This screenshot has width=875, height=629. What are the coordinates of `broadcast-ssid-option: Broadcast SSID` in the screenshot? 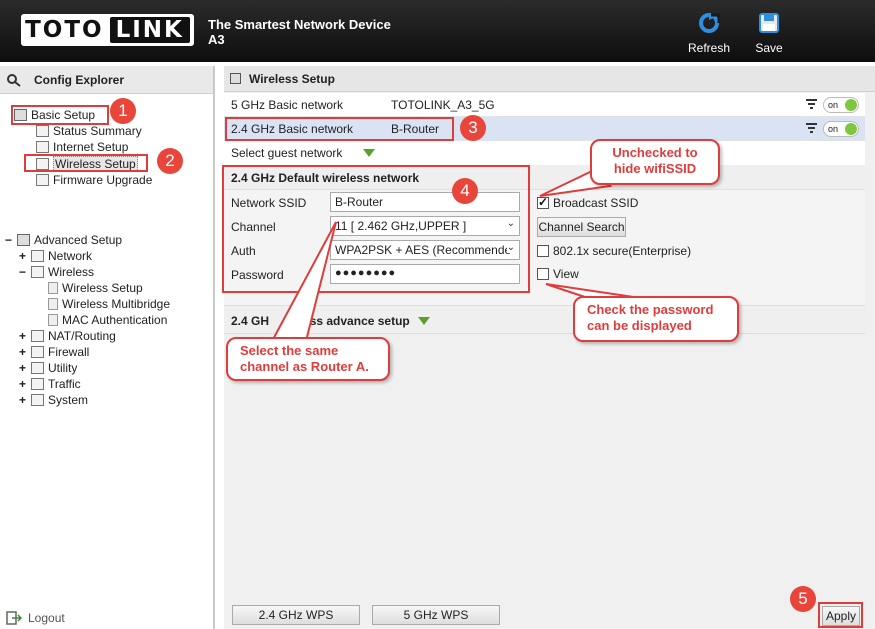 It's located at (587, 203).